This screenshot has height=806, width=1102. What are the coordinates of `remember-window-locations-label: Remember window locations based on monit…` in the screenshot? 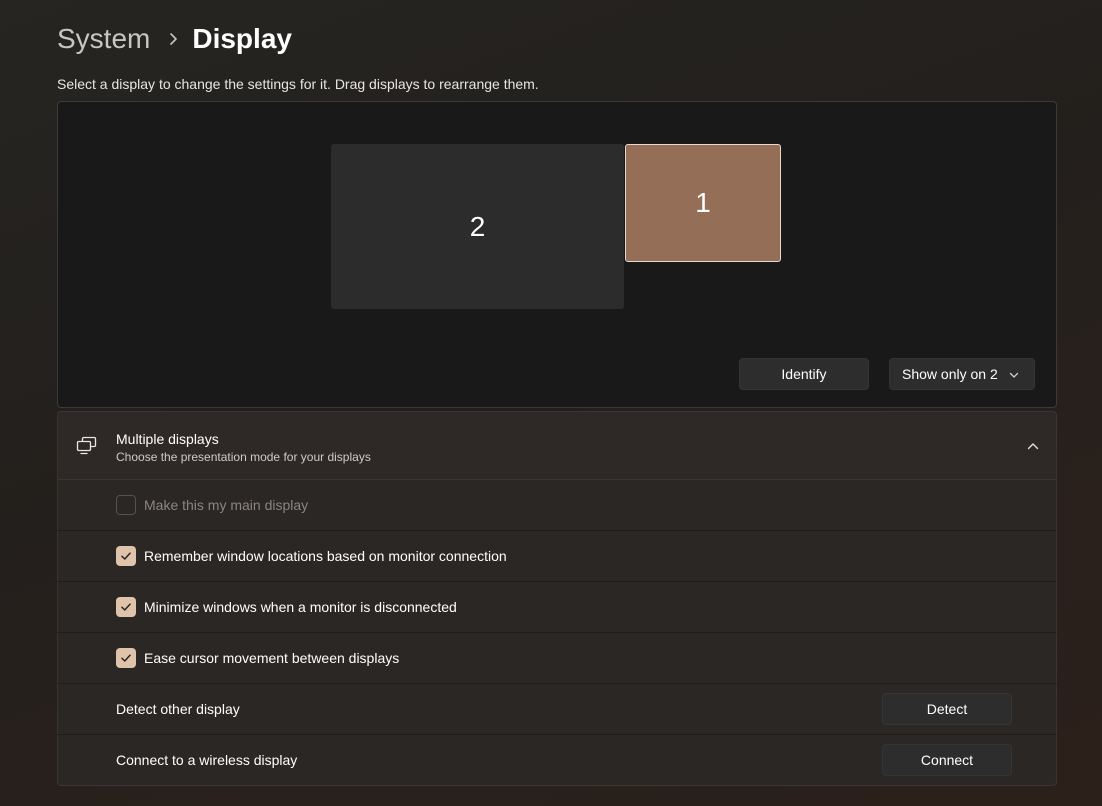 It's located at (325, 556).